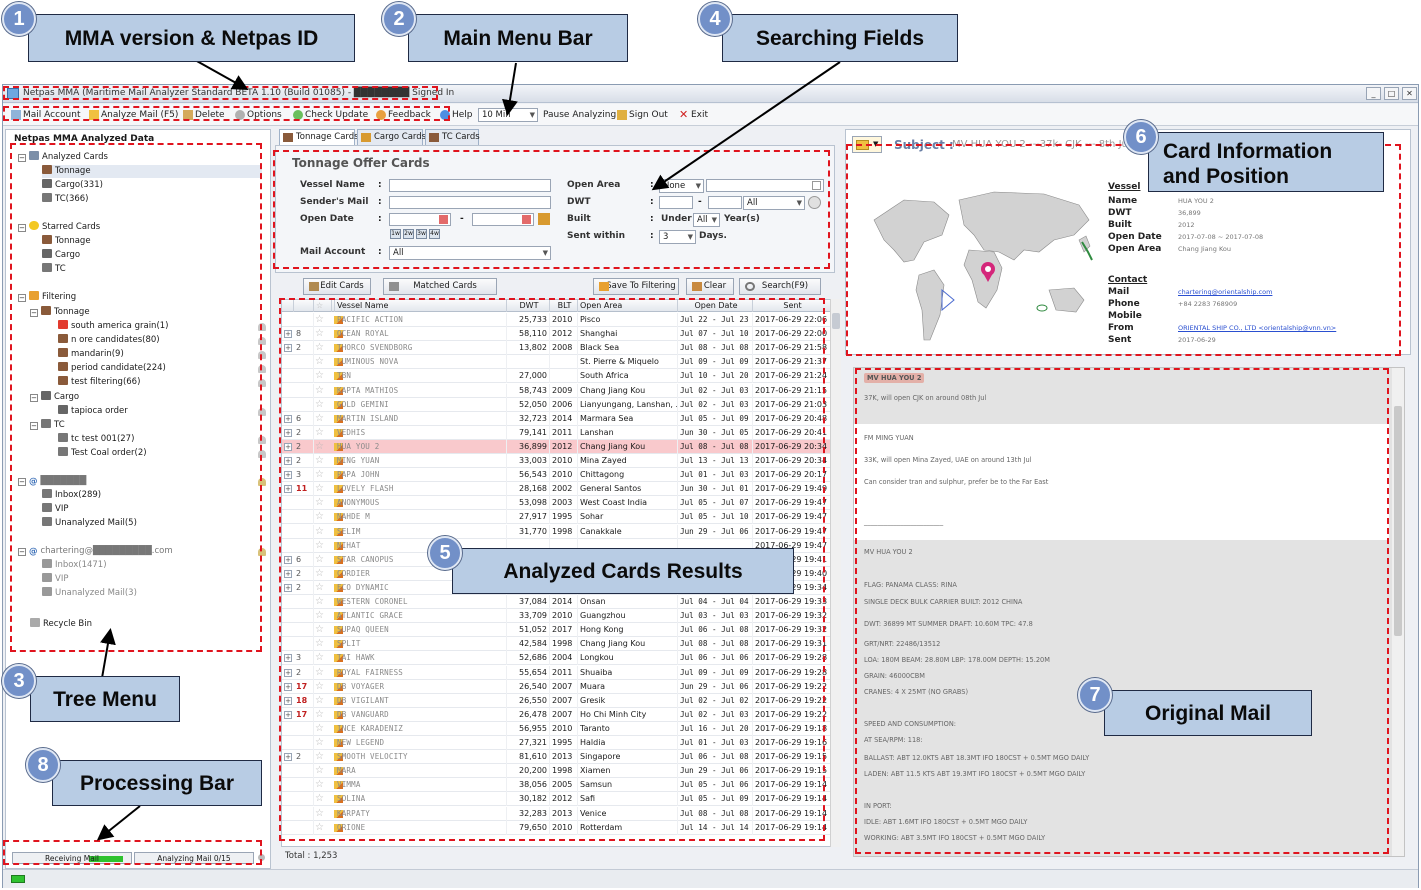  I want to click on callout-badge-8: 8, so click(43, 765).